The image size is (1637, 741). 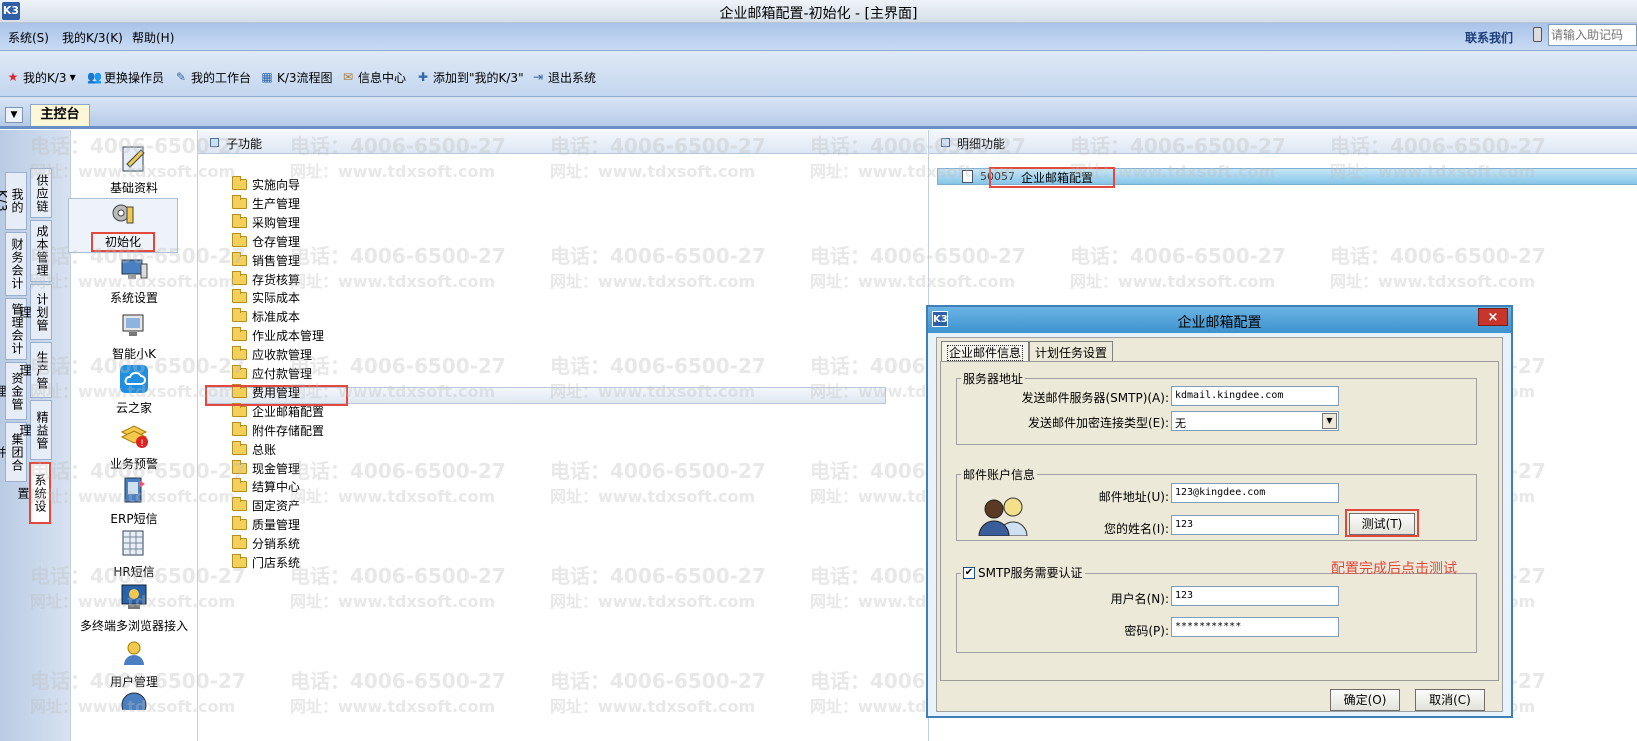 What do you see at coordinates (1139, 599) in the screenshot?
I see `username-label: 用户名(N):` at bounding box center [1139, 599].